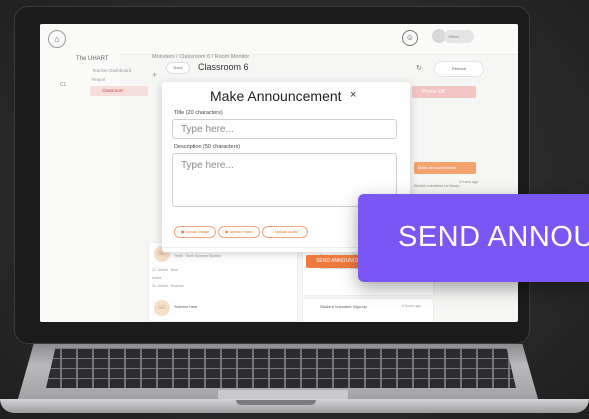 This screenshot has width=589, height=419. What do you see at coordinates (353, 95) in the screenshot?
I see `close-icon: ×` at bounding box center [353, 95].